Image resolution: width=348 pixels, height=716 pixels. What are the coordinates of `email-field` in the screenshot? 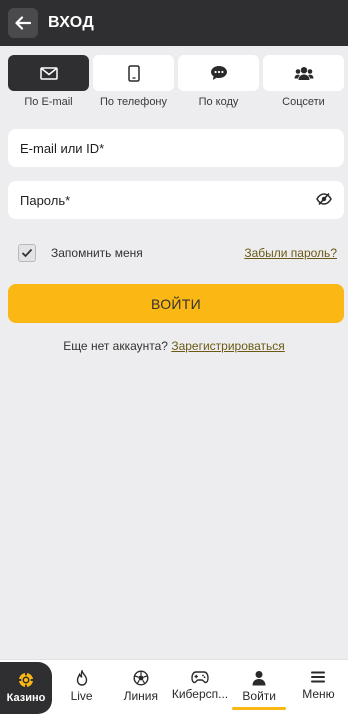 It's located at (176, 148).